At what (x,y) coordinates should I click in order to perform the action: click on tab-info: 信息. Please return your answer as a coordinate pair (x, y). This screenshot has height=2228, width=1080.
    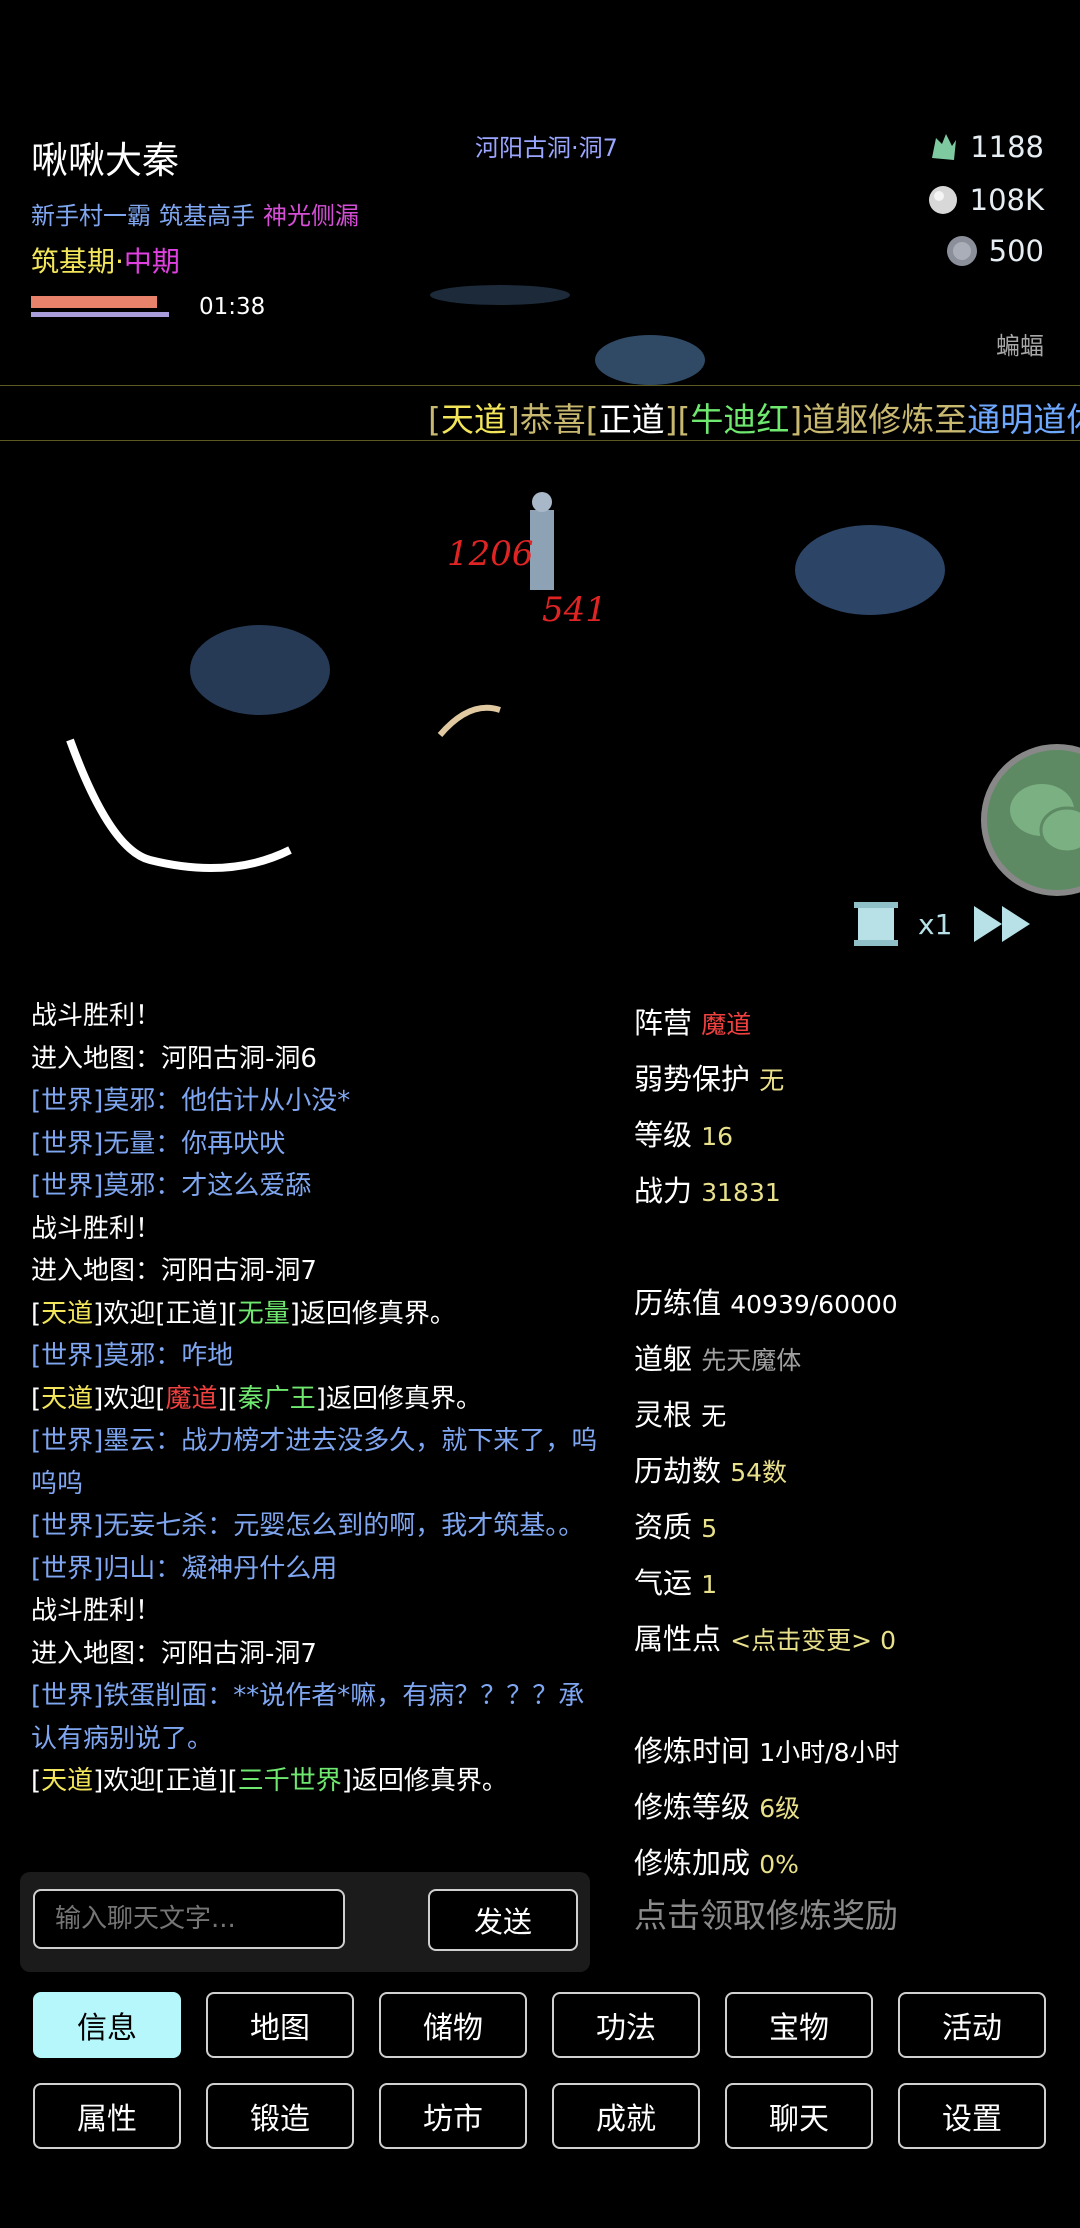
    Looking at the image, I should click on (107, 2025).